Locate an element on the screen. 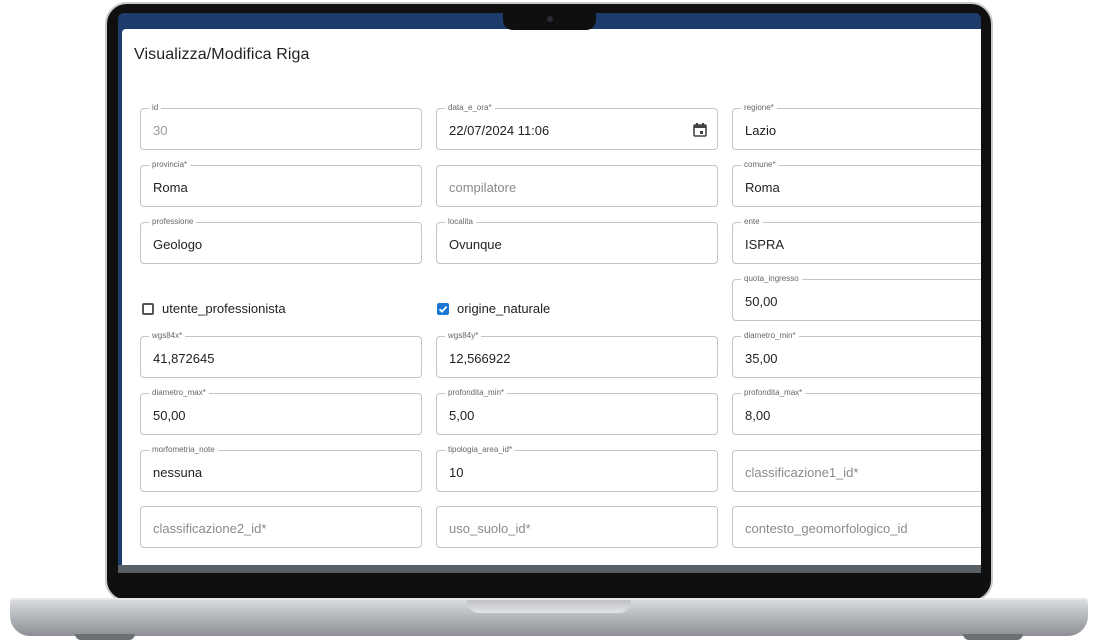 The height and width of the screenshot is (642, 1099). field-value: 41,872645 is located at coordinates (184, 358).